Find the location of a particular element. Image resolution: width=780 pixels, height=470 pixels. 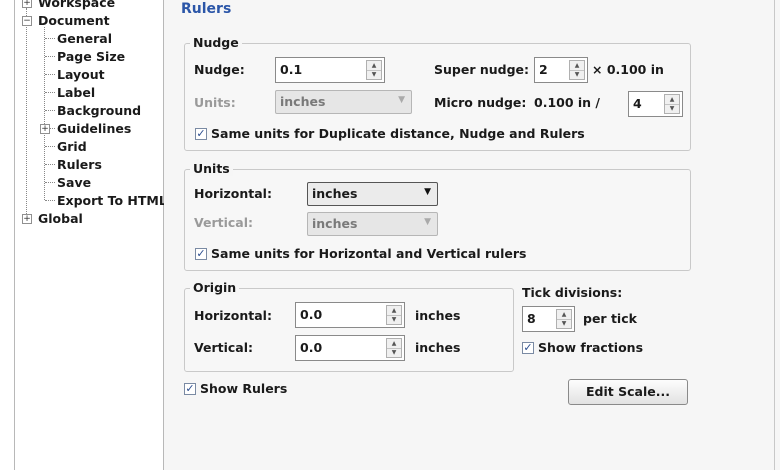

tick-divisions-suffix: per tick is located at coordinates (610, 318).